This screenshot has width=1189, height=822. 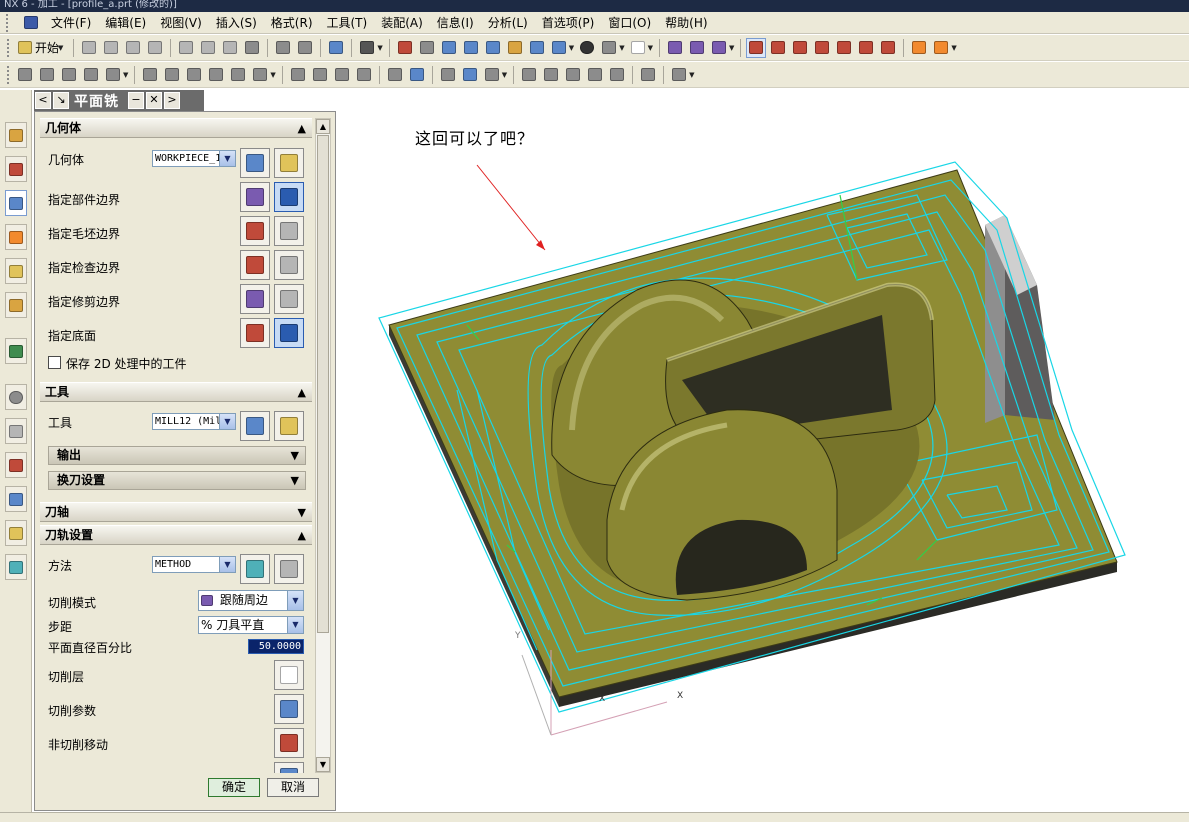 I want to click on menu-format: 格式(R), so click(x=292, y=23).